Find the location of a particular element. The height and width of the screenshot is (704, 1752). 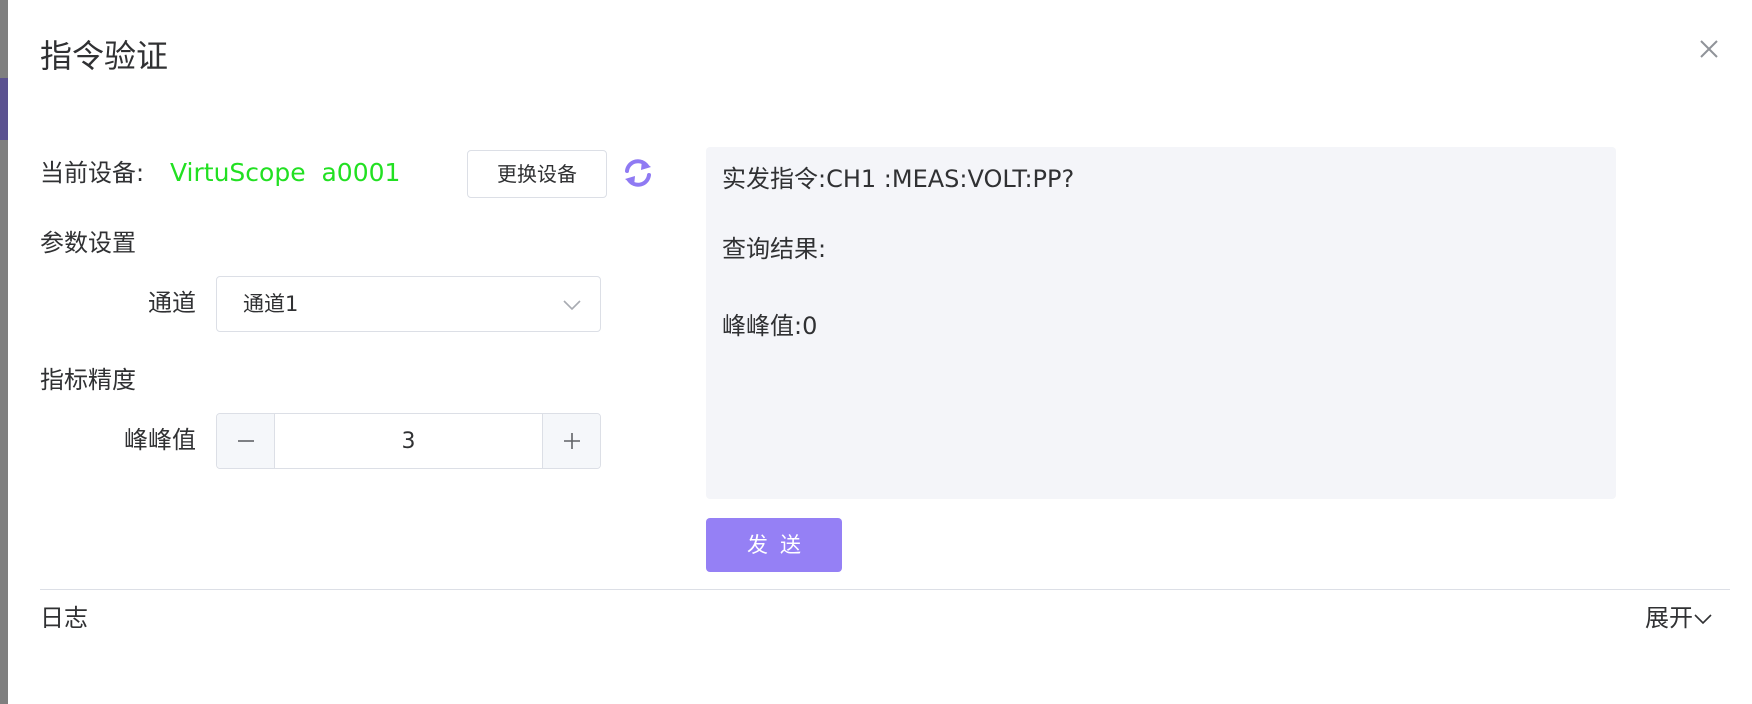

peak-precision-input is located at coordinates (408, 441).